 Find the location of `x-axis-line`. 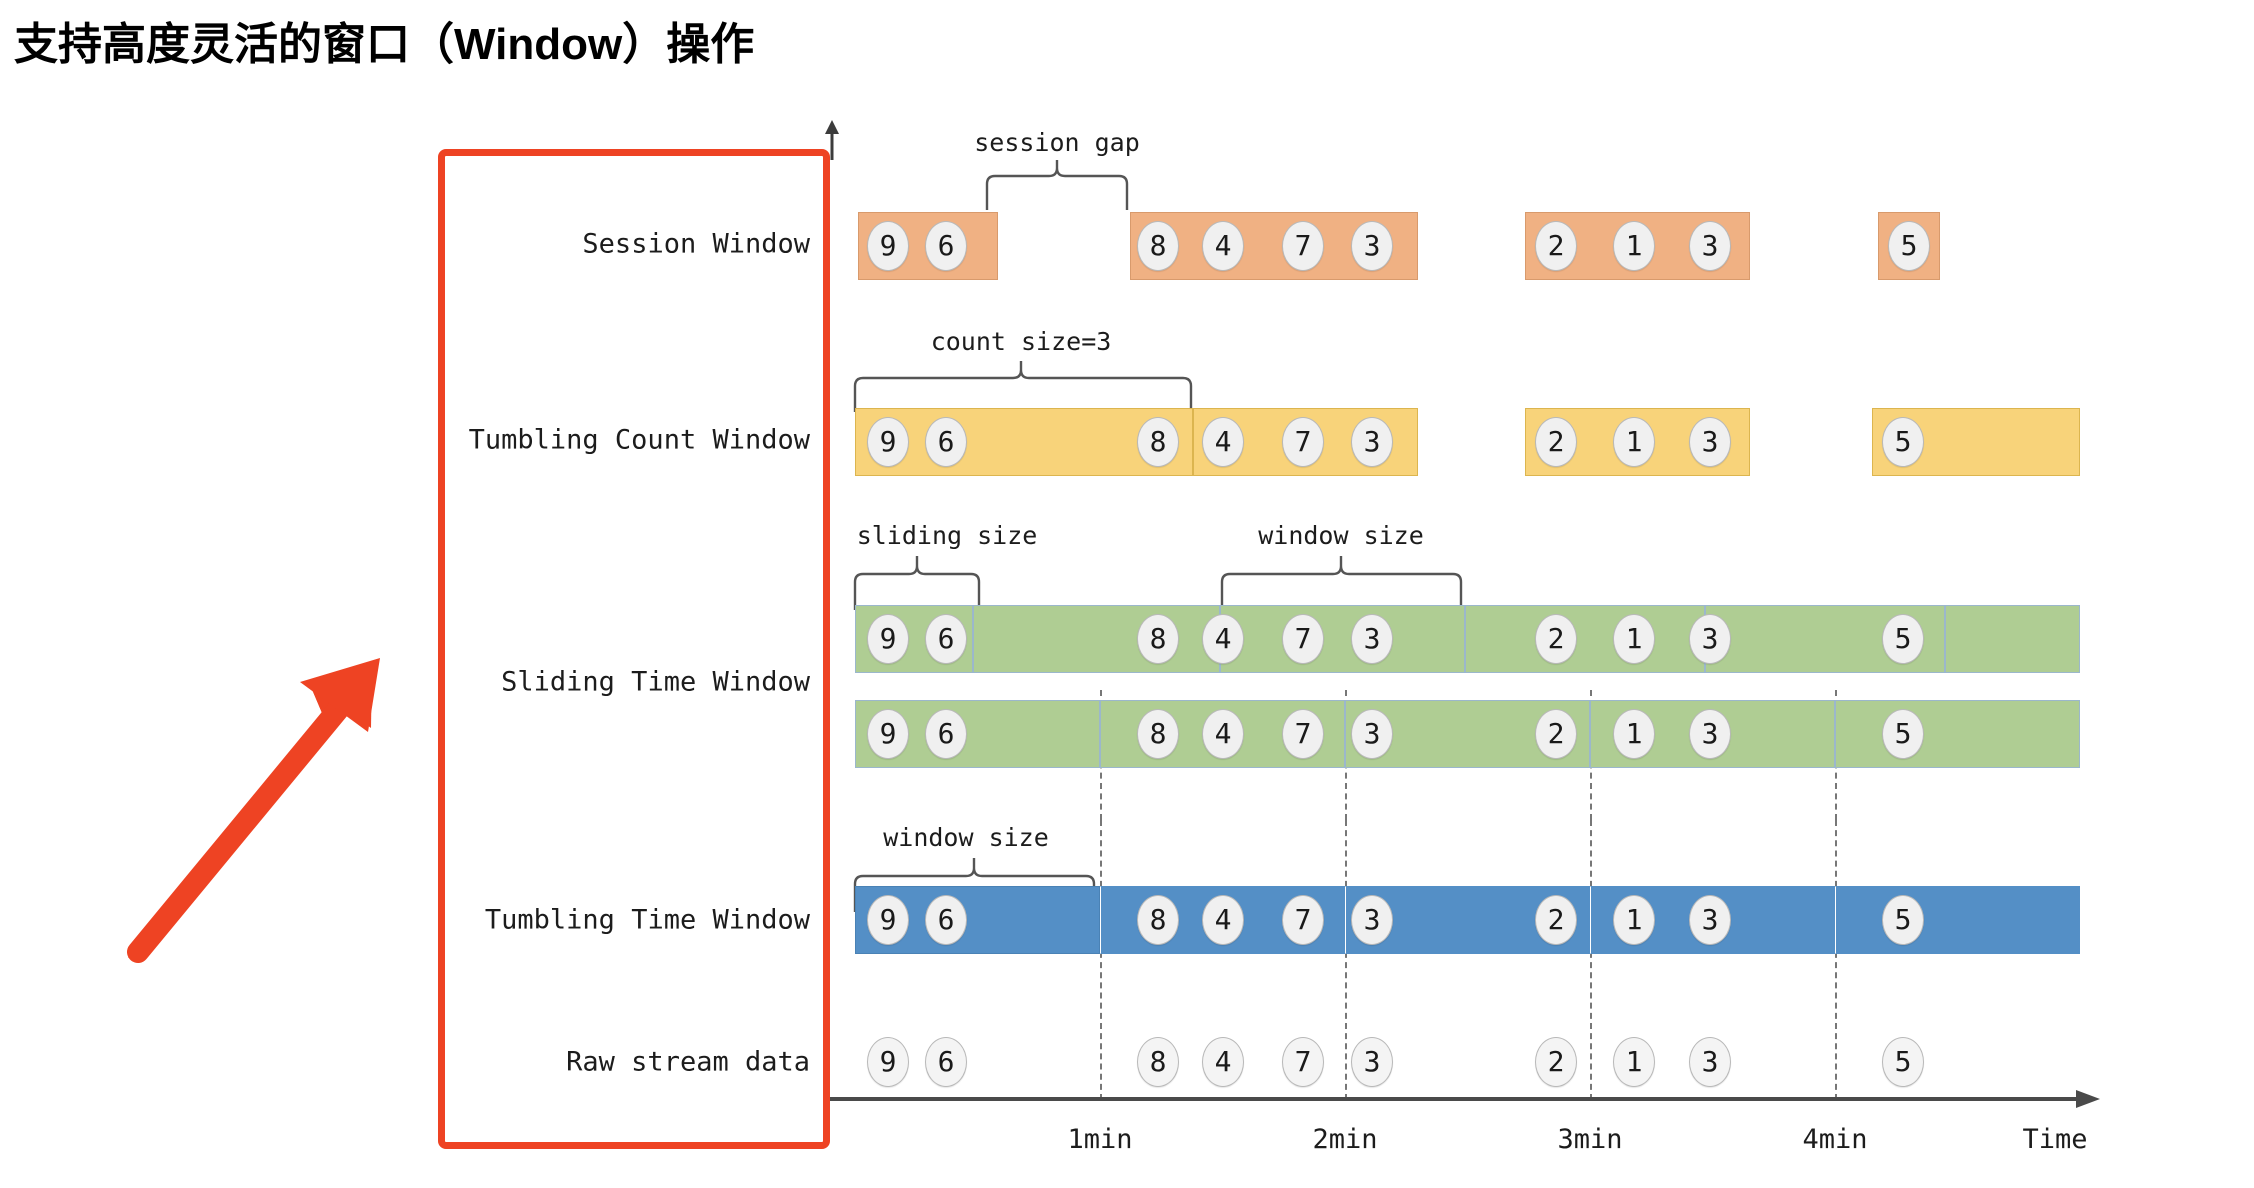

x-axis-line is located at coordinates (1465, 1099).